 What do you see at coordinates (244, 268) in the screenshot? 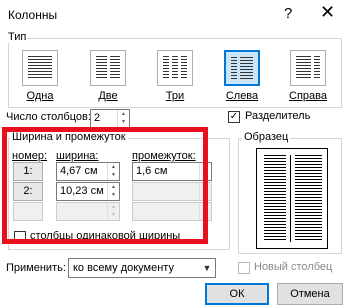
I see `new-column-checkbox` at bounding box center [244, 268].